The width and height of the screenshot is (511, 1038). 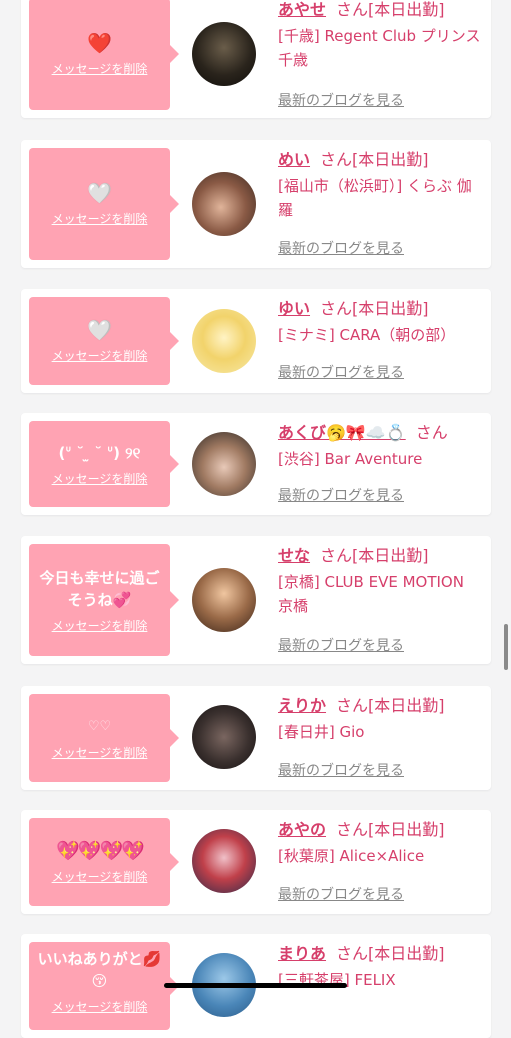 I want to click on message-bubble: いいねありがと💋😚 メッセージを削除, so click(x=104, y=986).